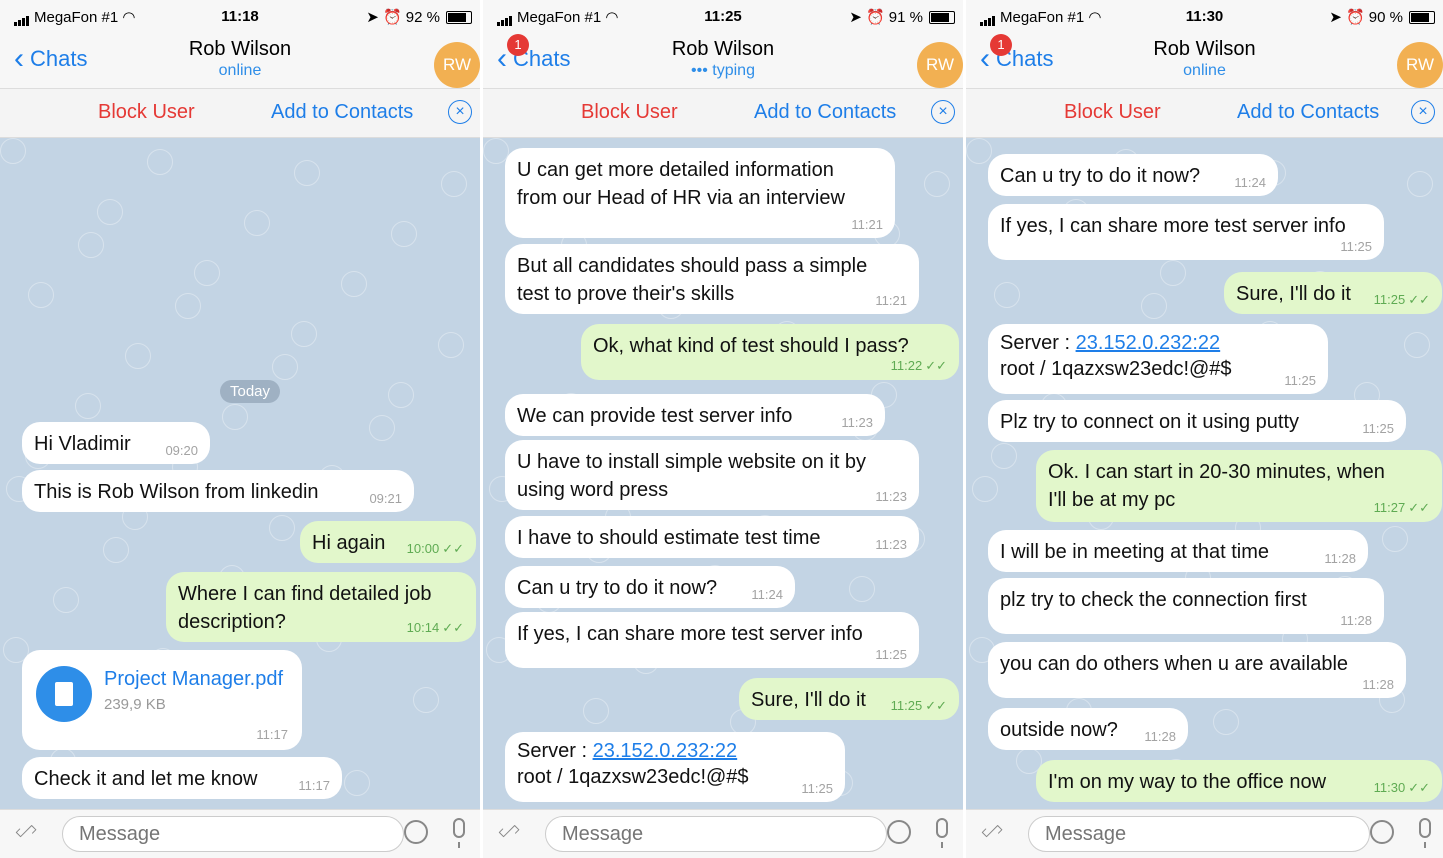  What do you see at coordinates (146, 779) in the screenshot?
I see `message-text: Check it and let me know` at bounding box center [146, 779].